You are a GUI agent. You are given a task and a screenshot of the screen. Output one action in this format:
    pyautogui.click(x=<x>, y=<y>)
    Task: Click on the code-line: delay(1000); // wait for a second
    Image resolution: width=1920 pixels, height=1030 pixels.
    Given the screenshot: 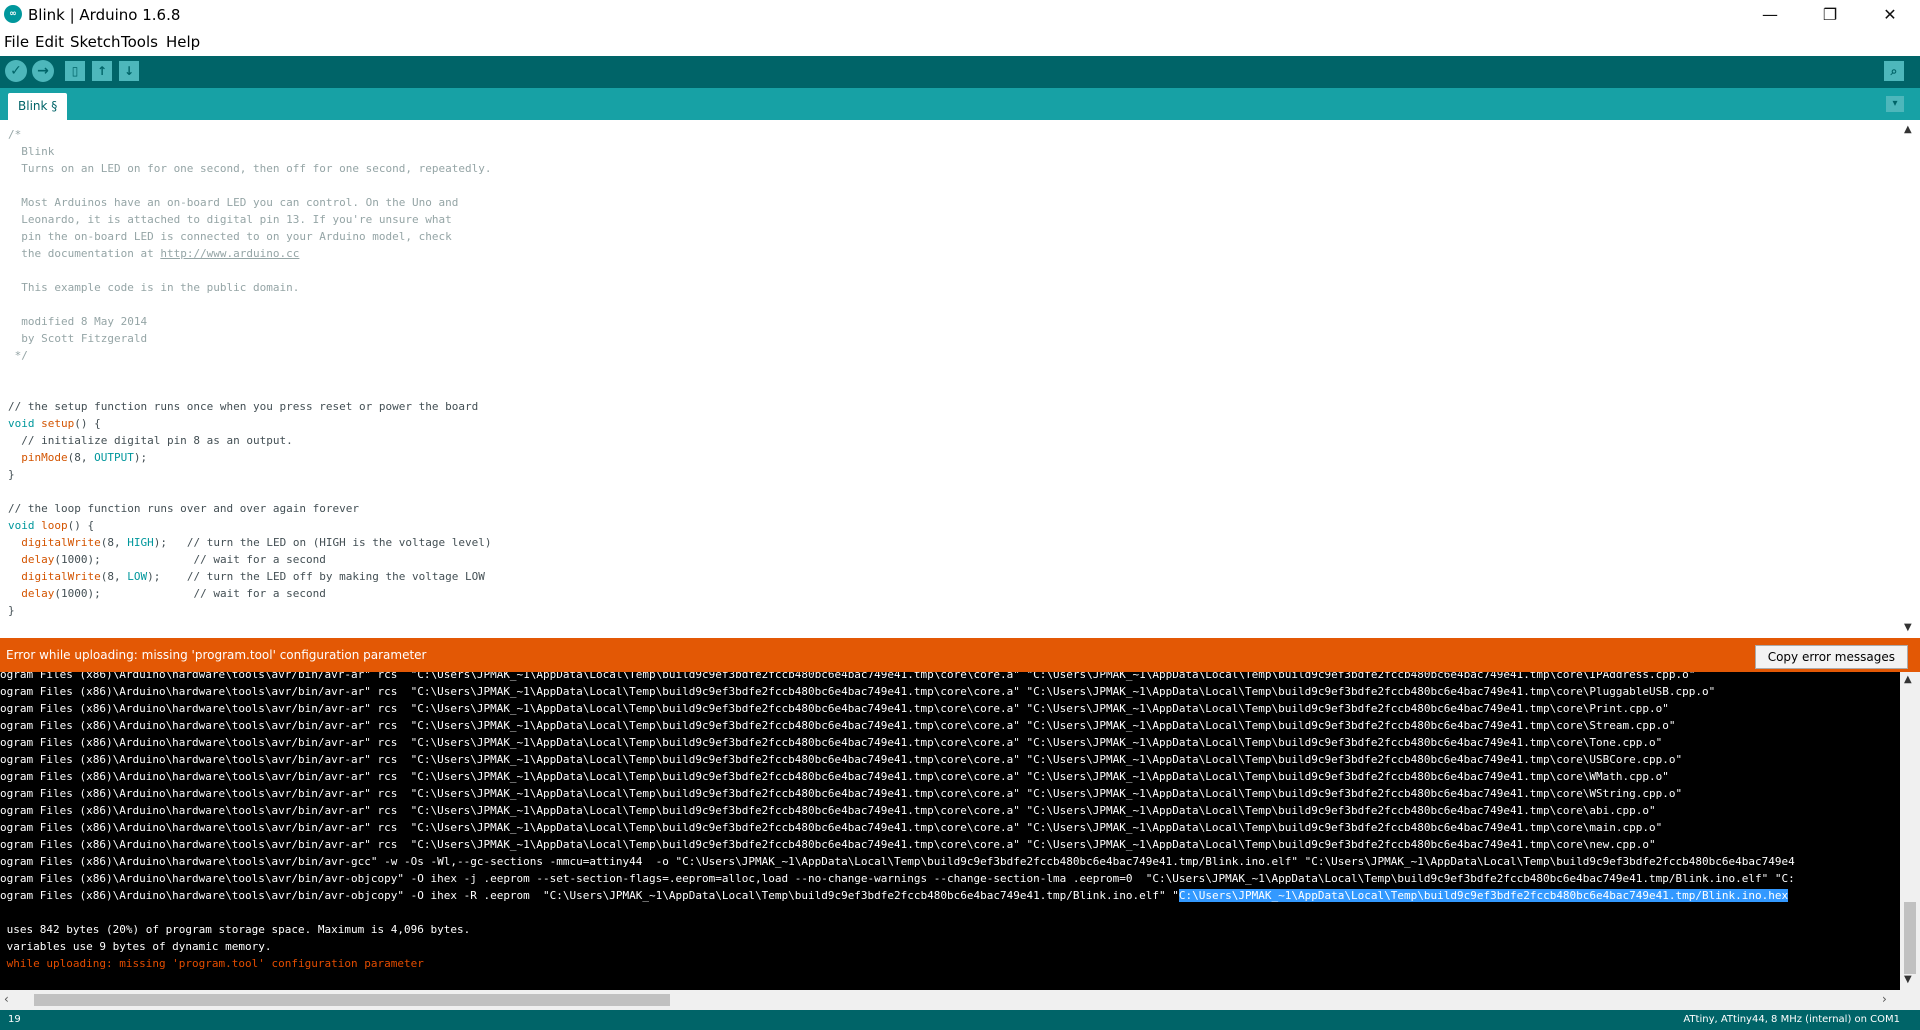 What is the action you would take?
    pyautogui.click(x=167, y=559)
    